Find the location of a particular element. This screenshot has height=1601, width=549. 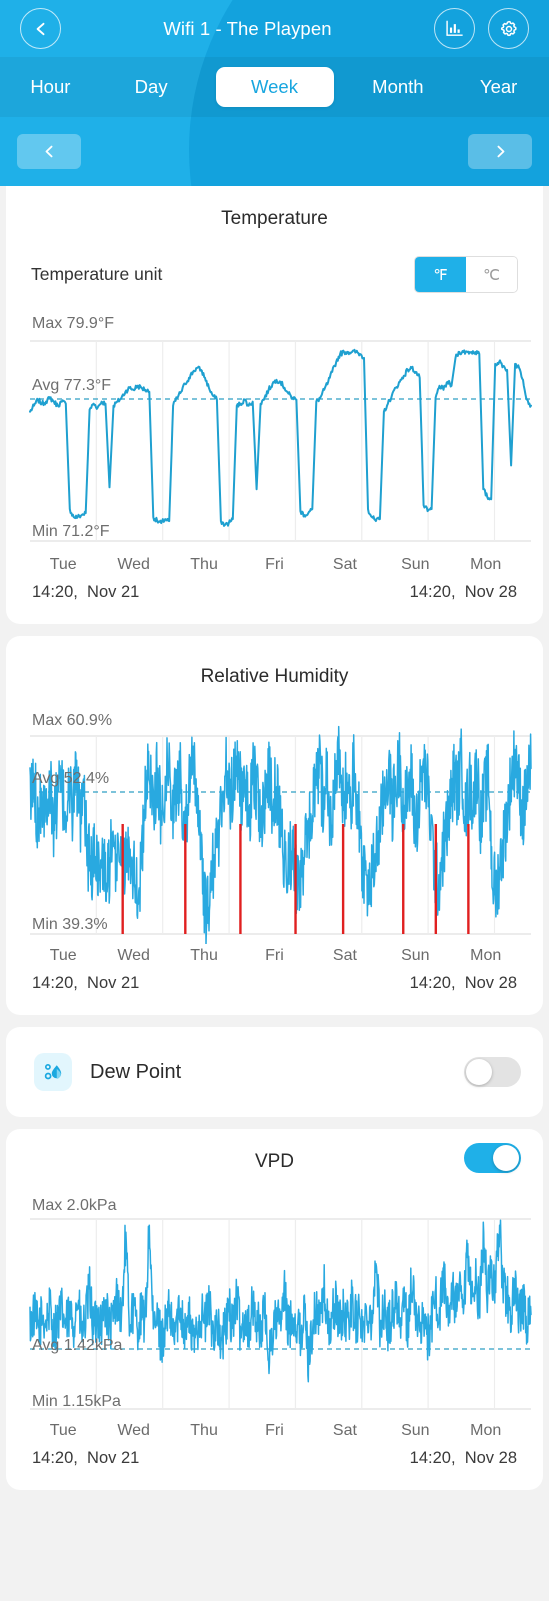

vpd-range-row: 14:20, Nov 21 14:20, Nov 28 is located at coordinates (274, 1465).